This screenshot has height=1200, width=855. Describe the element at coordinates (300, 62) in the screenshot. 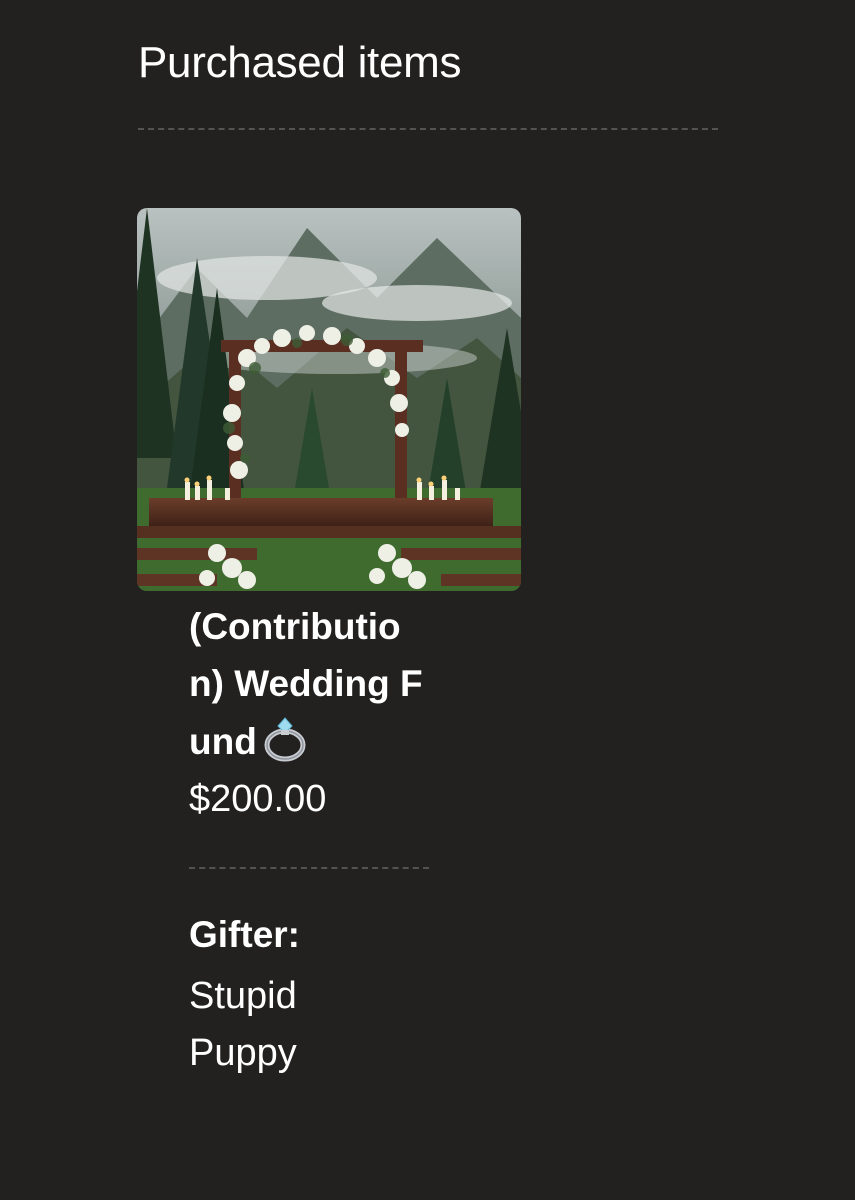

I see `page-title: Purchased items` at that location.